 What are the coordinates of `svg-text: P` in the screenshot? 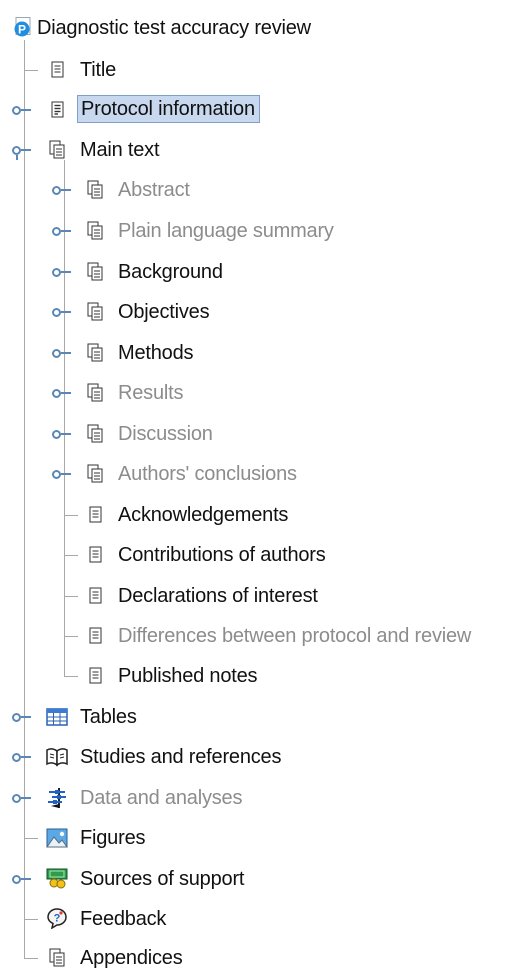 It's located at (22, 30).